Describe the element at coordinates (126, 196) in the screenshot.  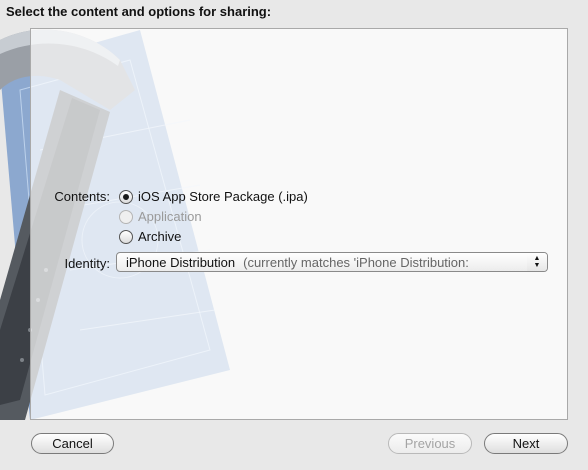
I see `radio-button-selected` at that location.